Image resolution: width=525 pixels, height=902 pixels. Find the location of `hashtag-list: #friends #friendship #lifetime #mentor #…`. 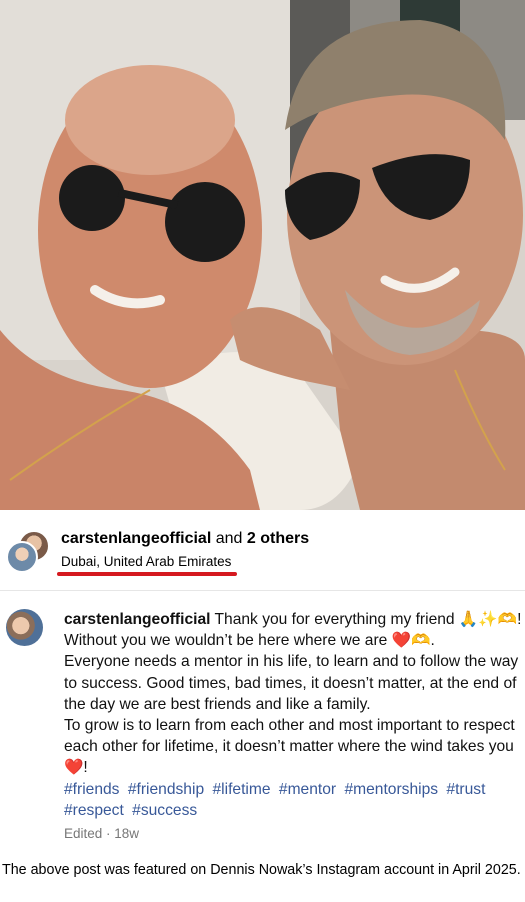

hashtag-list: #friends #friendship #lifetime #mentor #… is located at coordinates (293, 800).